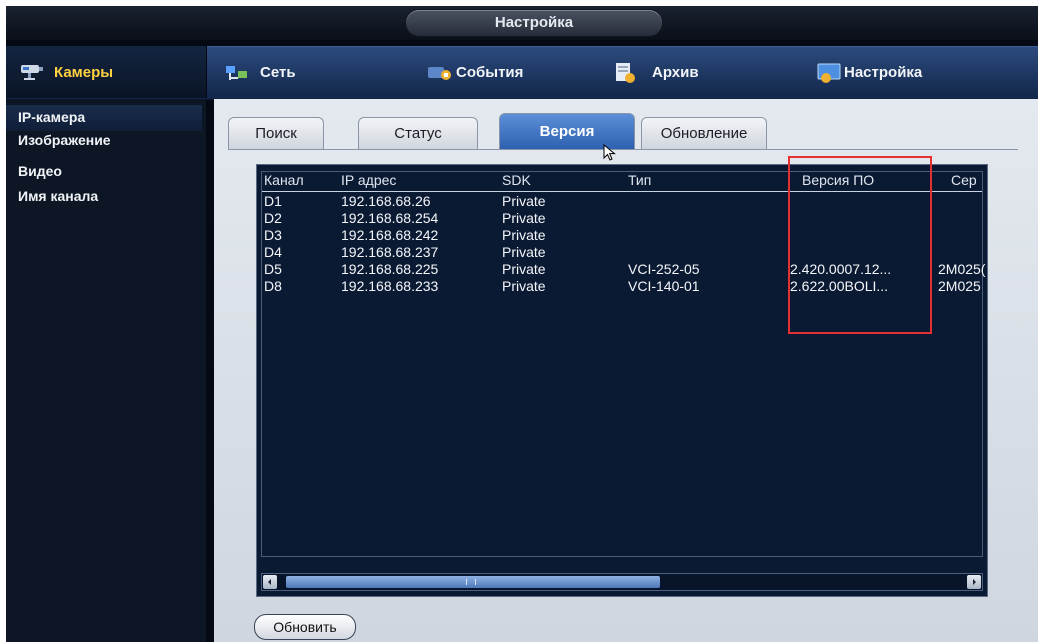  I want to click on arrow-right-icon, so click(974, 582).